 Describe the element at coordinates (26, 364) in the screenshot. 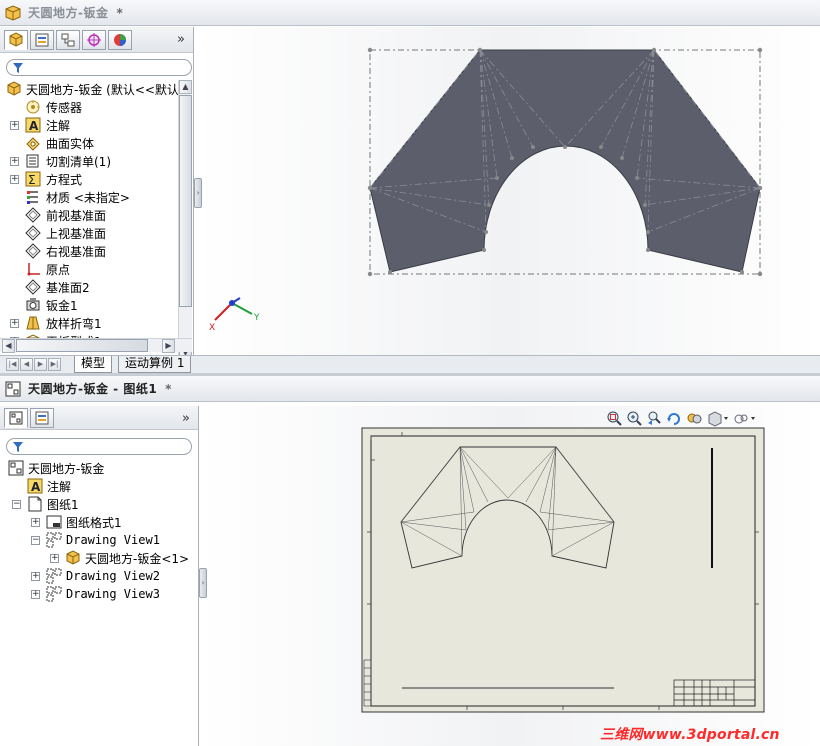

I see `prev-tab-button: ◀` at that location.